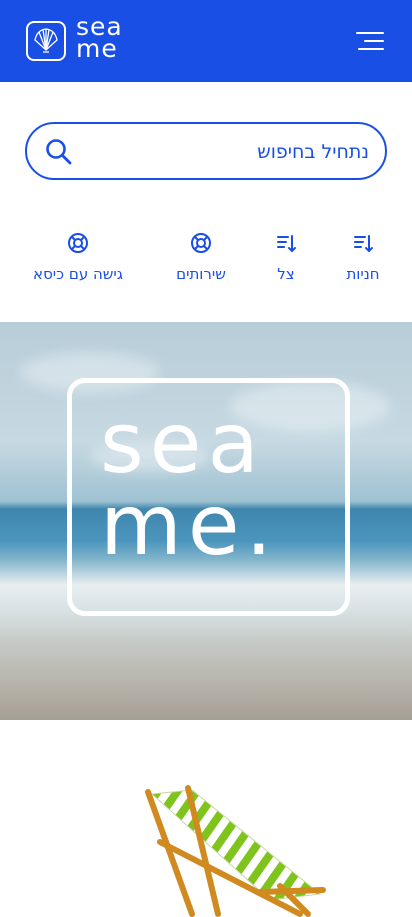 The image size is (412, 917). I want to click on category-wheelchair-access: גישה עם כיסא, so click(78, 262).